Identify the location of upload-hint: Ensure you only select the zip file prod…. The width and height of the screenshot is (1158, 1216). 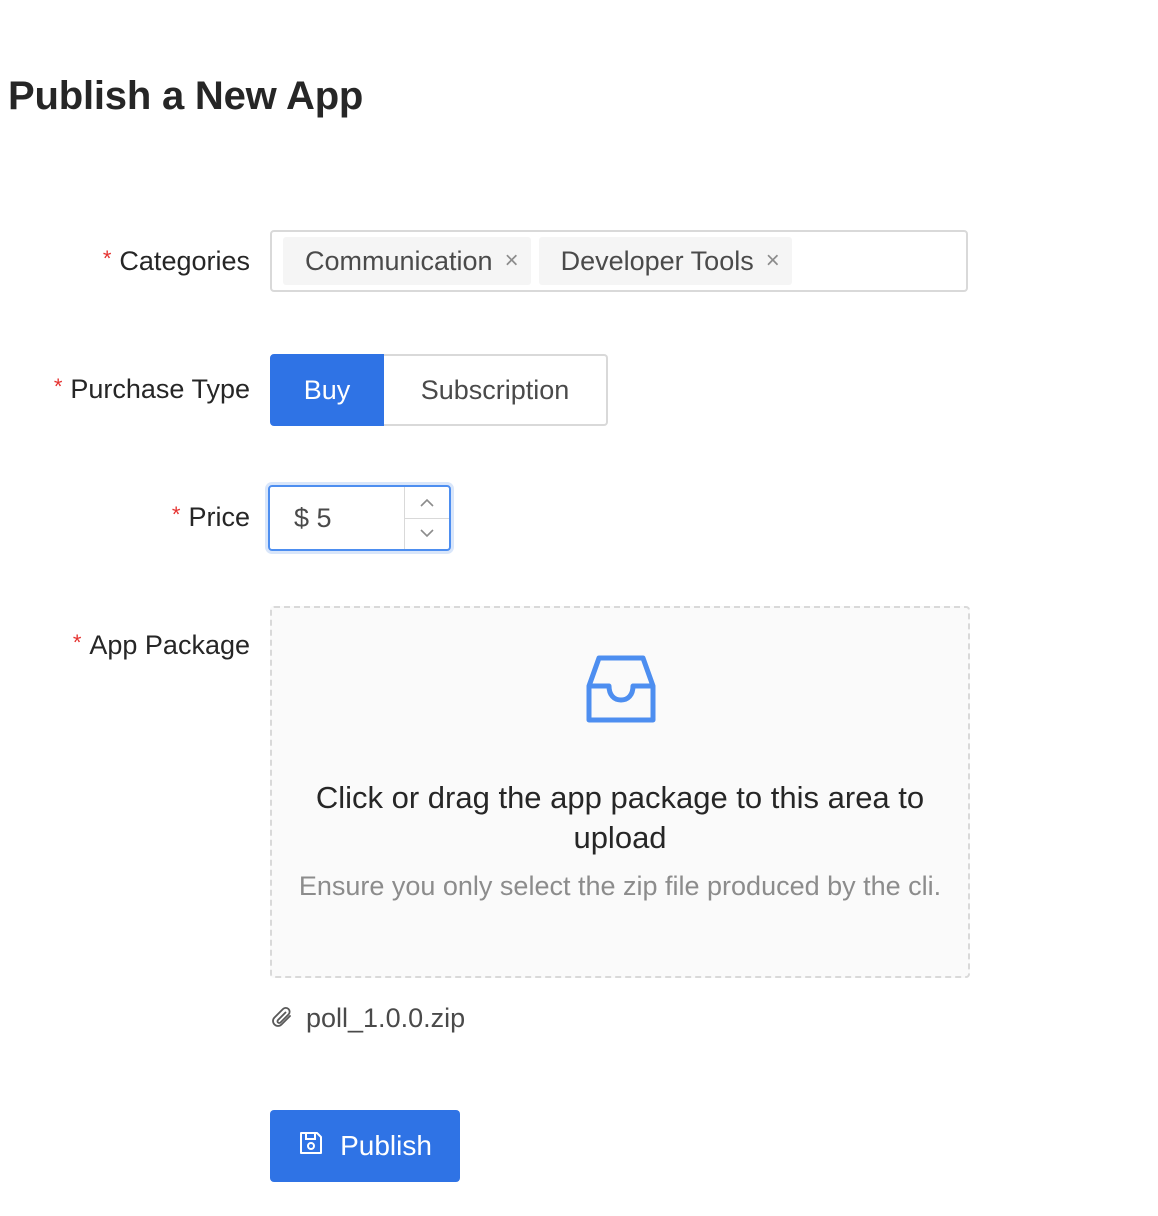
(620, 886).